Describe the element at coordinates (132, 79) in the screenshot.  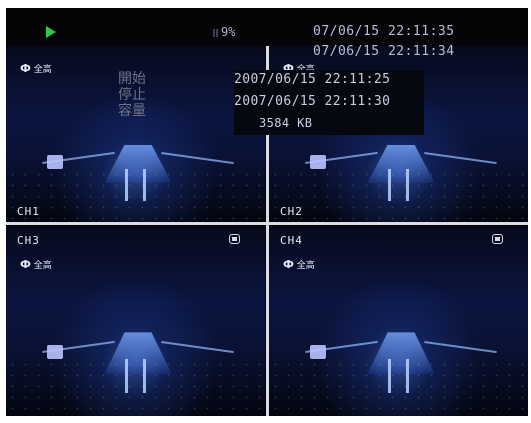
I see `start-label: 開始` at that location.